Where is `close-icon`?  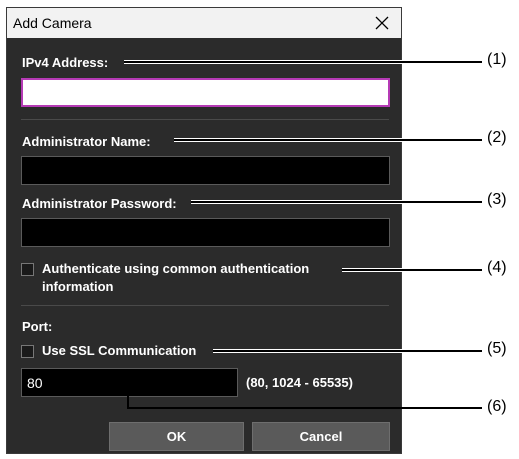
close-icon is located at coordinates (382, 23).